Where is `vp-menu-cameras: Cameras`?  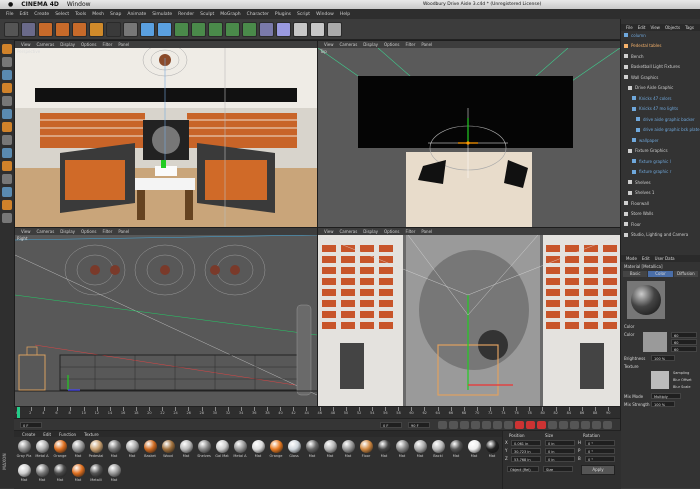 vp-menu-cameras: Cameras is located at coordinates (46, 231).